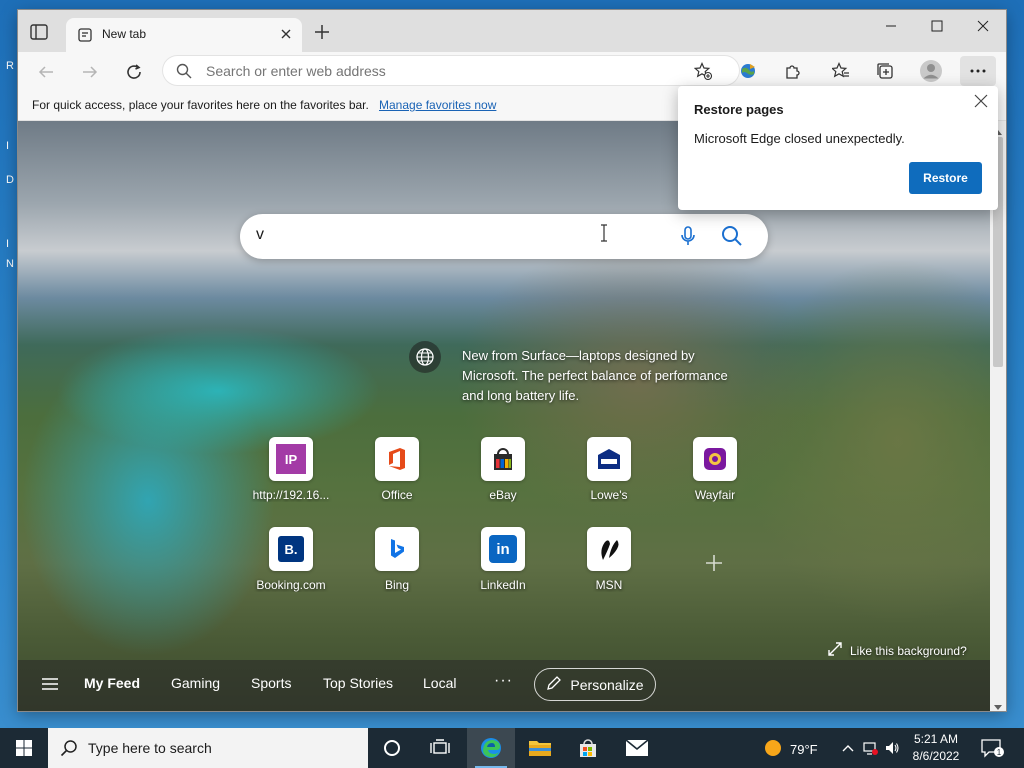 This screenshot has width=1024, height=768. Describe the element at coordinates (134, 72) in the screenshot. I see `refresh-button` at that location.